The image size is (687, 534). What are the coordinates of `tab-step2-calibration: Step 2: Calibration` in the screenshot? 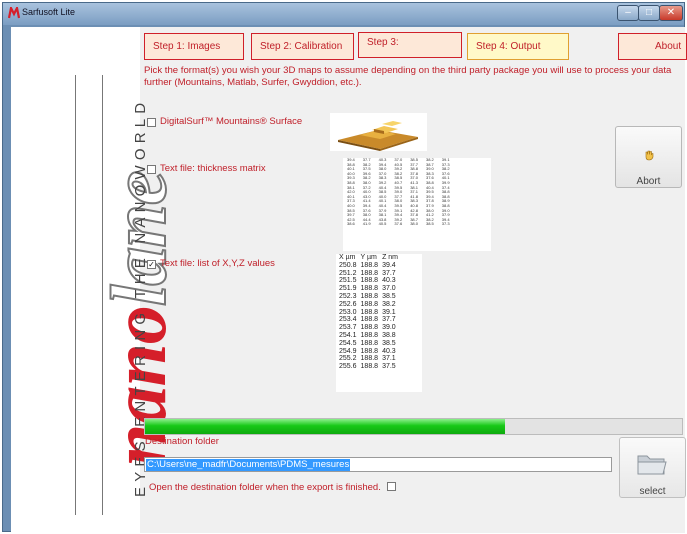 It's located at (302, 46).